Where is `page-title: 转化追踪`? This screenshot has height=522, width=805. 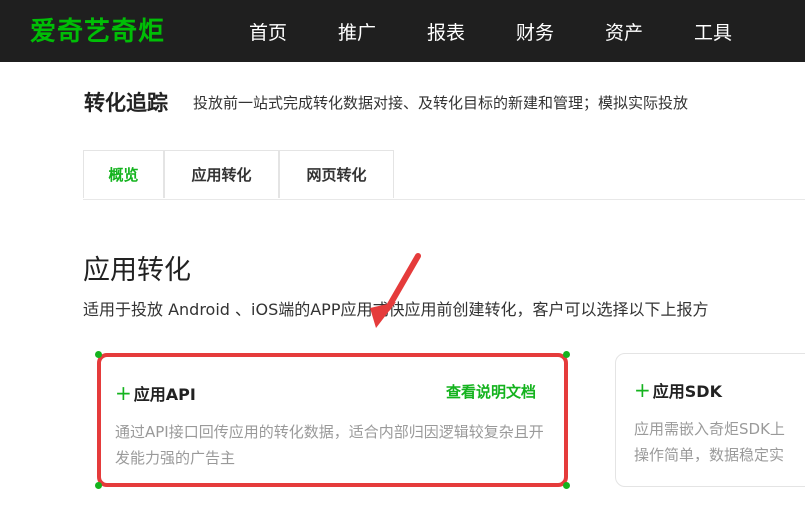 page-title: 转化追踪 is located at coordinates (126, 103).